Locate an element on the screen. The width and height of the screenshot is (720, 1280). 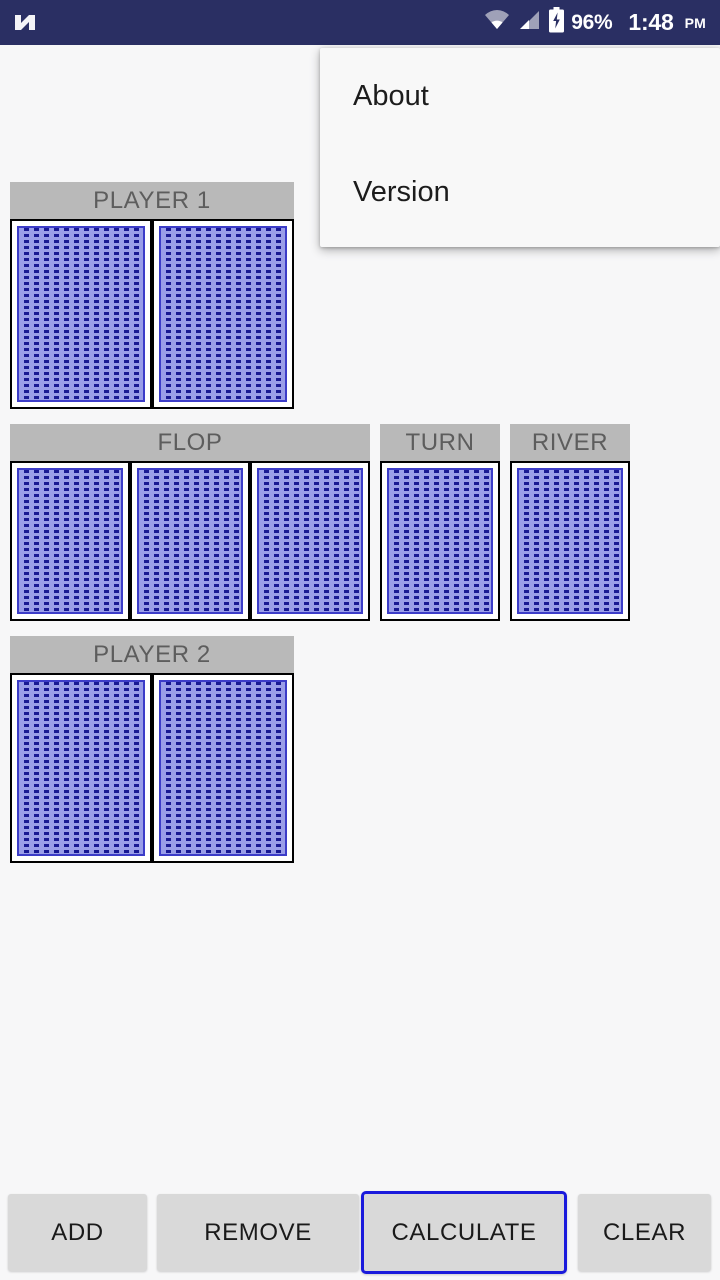
wifi-icon is located at coordinates (497, 22).